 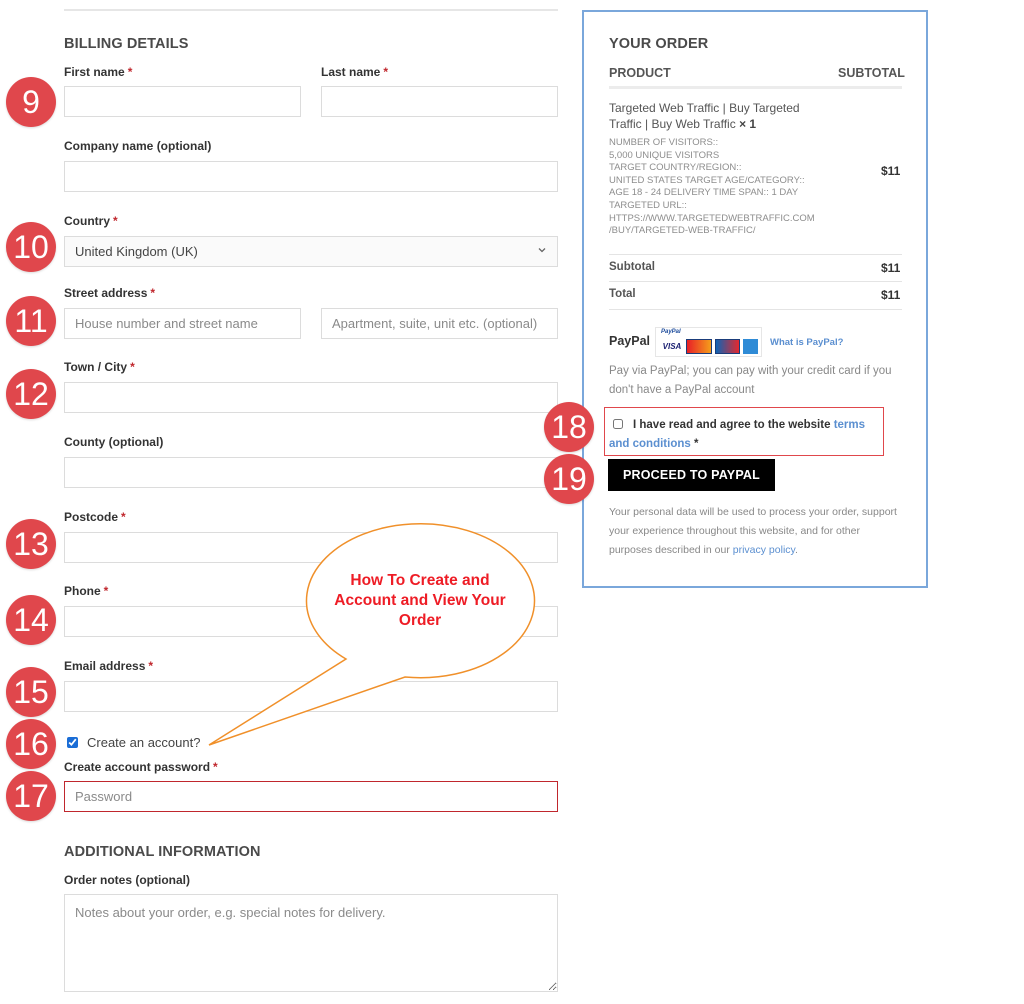 I want to click on town-label: Town / City *, so click(x=99, y=367).